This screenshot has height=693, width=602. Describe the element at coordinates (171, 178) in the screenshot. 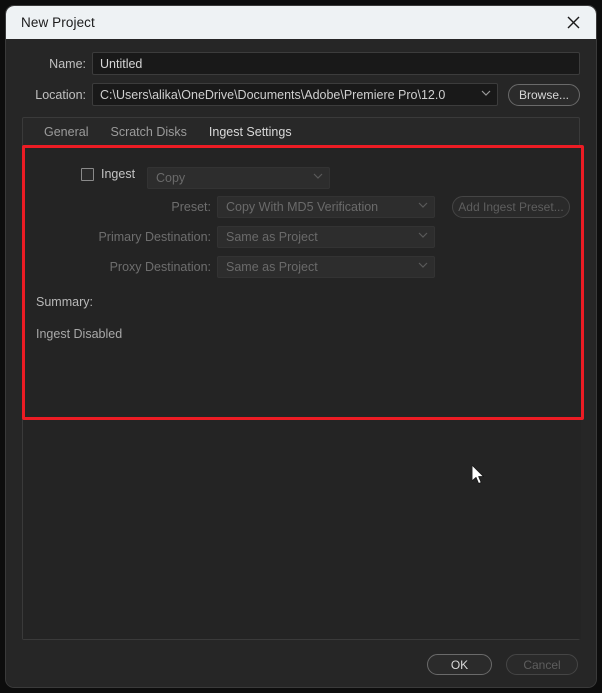

I see `ingest-mode-value: Copy` at that location.